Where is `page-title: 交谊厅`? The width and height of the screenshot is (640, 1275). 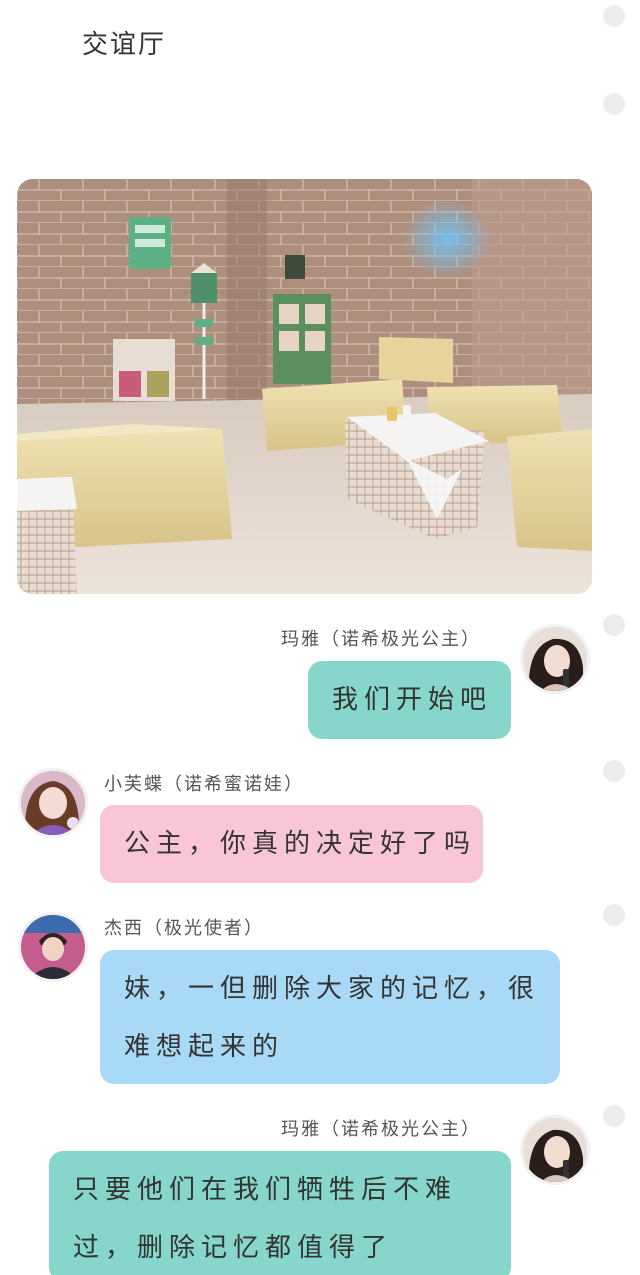 page-title: 交谊厅 is located at coordinates (124, 45).